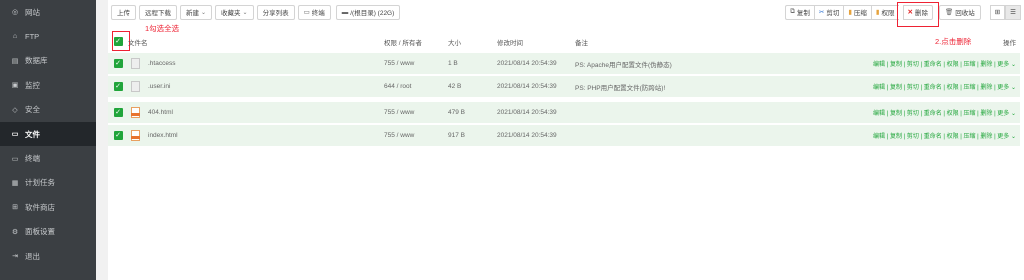 This screenshot has width=1024, height=280. Describe the element at coordinates (821, 12) in the screenshot. I see `scissors-icon: ✂` at that location.